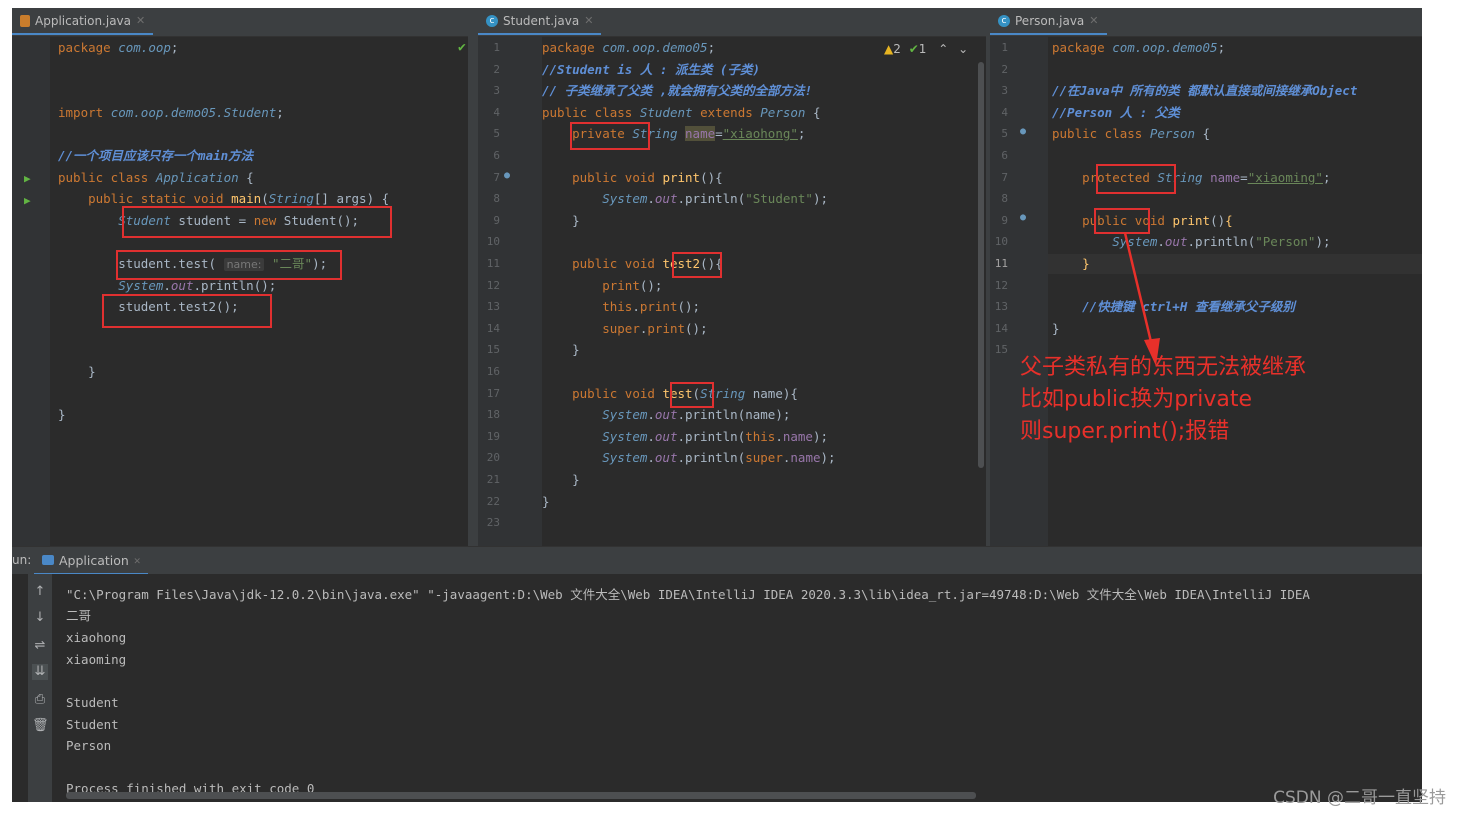  What do you see at coordinates (40, 672) in the screenshot?
I see `scroll-to-end-icon: ⇊` at bounding box center [40, 672].